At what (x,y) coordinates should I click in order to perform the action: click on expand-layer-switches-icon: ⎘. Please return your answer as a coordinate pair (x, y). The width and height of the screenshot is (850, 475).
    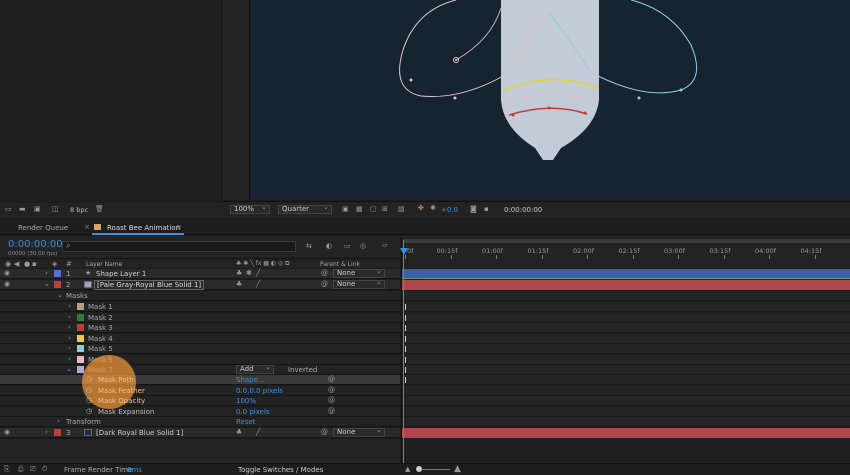
    Looking at the image, I should click on (7, 469).